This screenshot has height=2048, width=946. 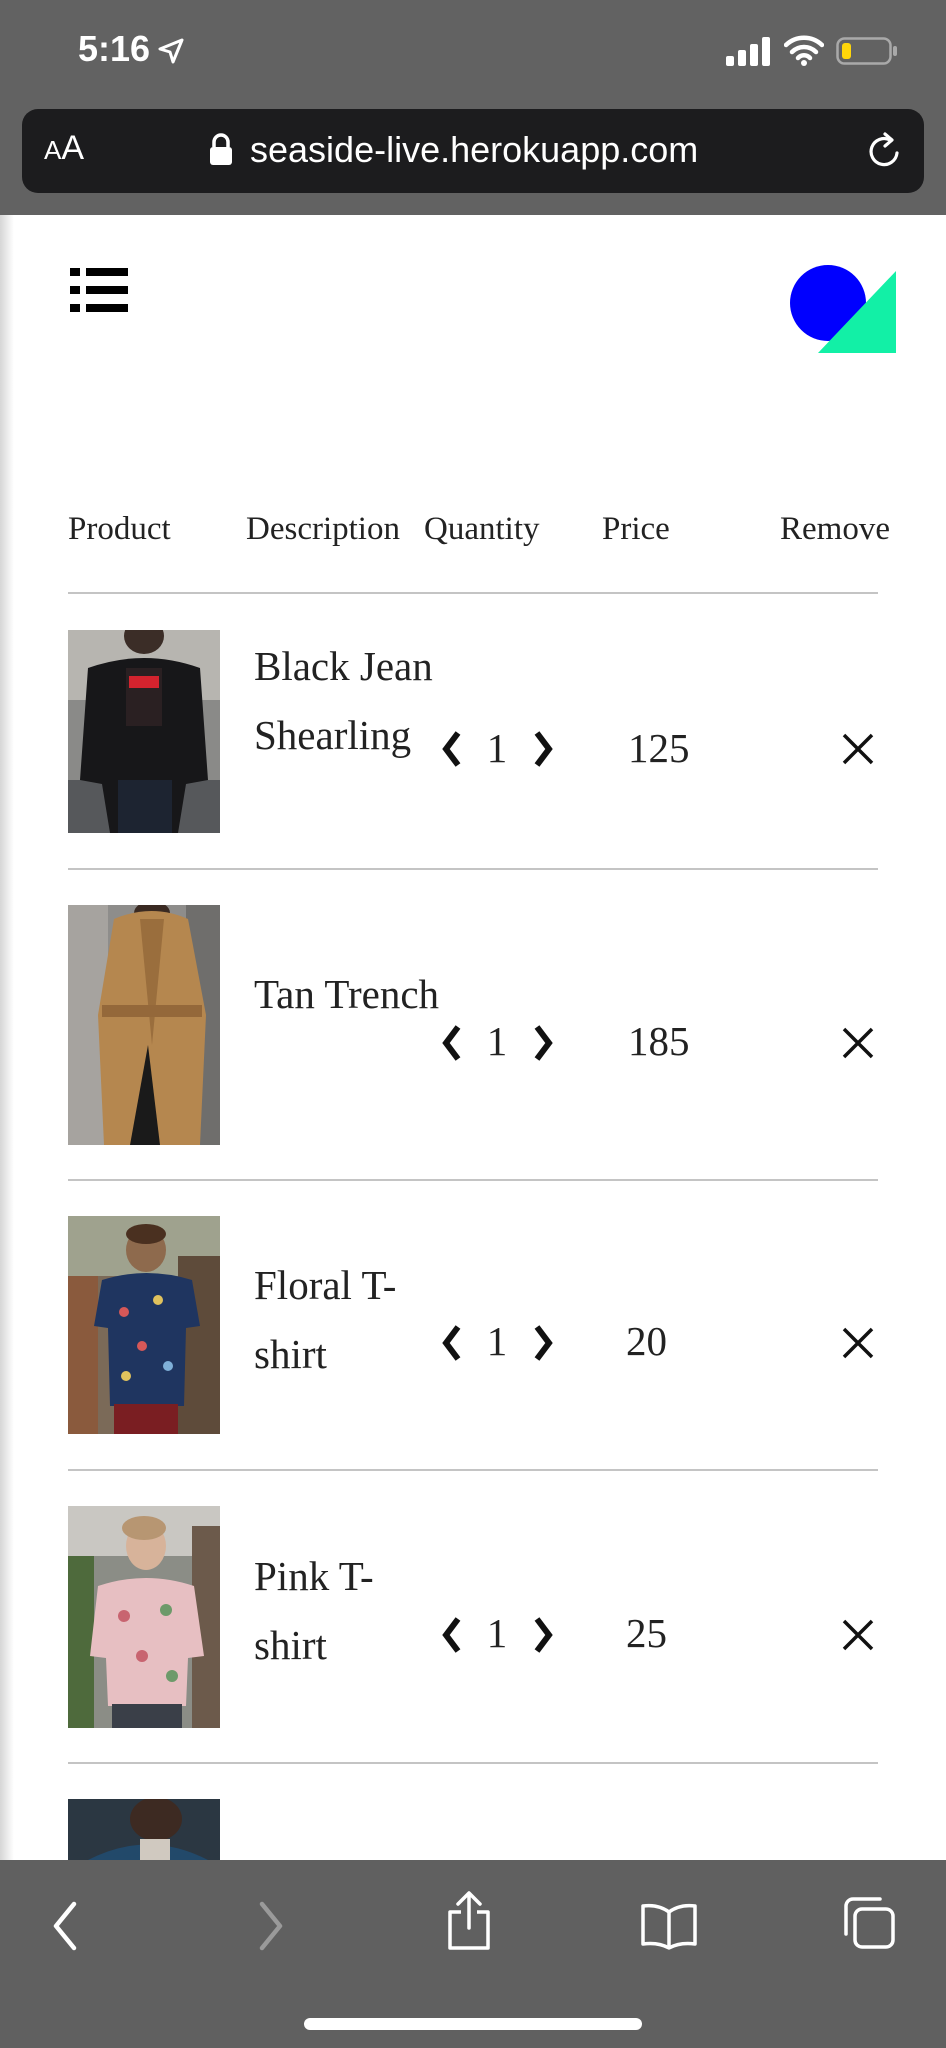 What do you see at coordinates (325, 1319) in the screenshot?
I see `product-description: Floral T-shirt` at bounding box center [325, 1319].